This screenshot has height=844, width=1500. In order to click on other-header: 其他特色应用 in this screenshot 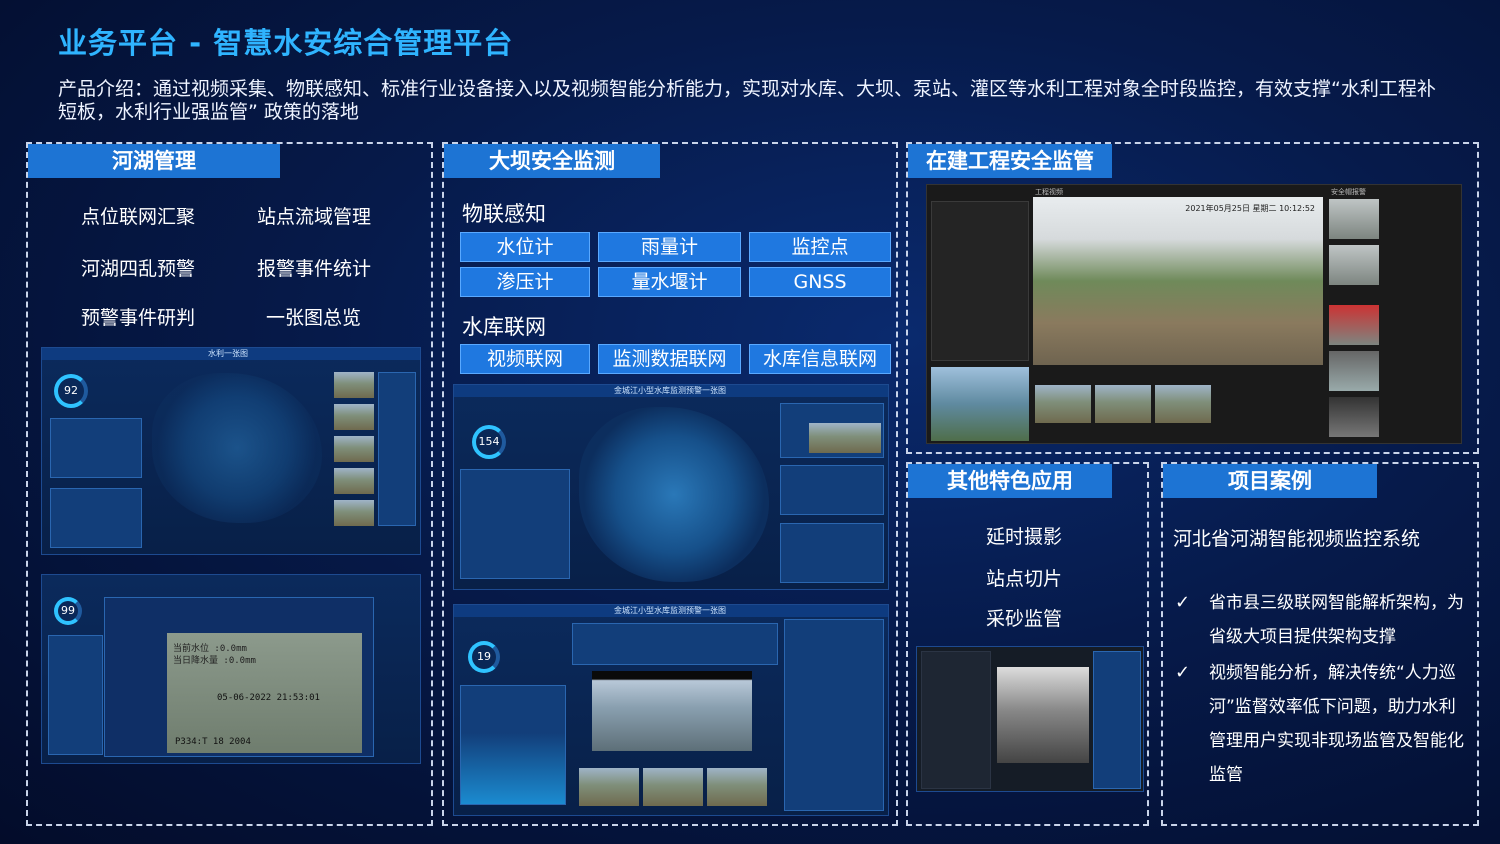, I will do `click(1010, 481)`.